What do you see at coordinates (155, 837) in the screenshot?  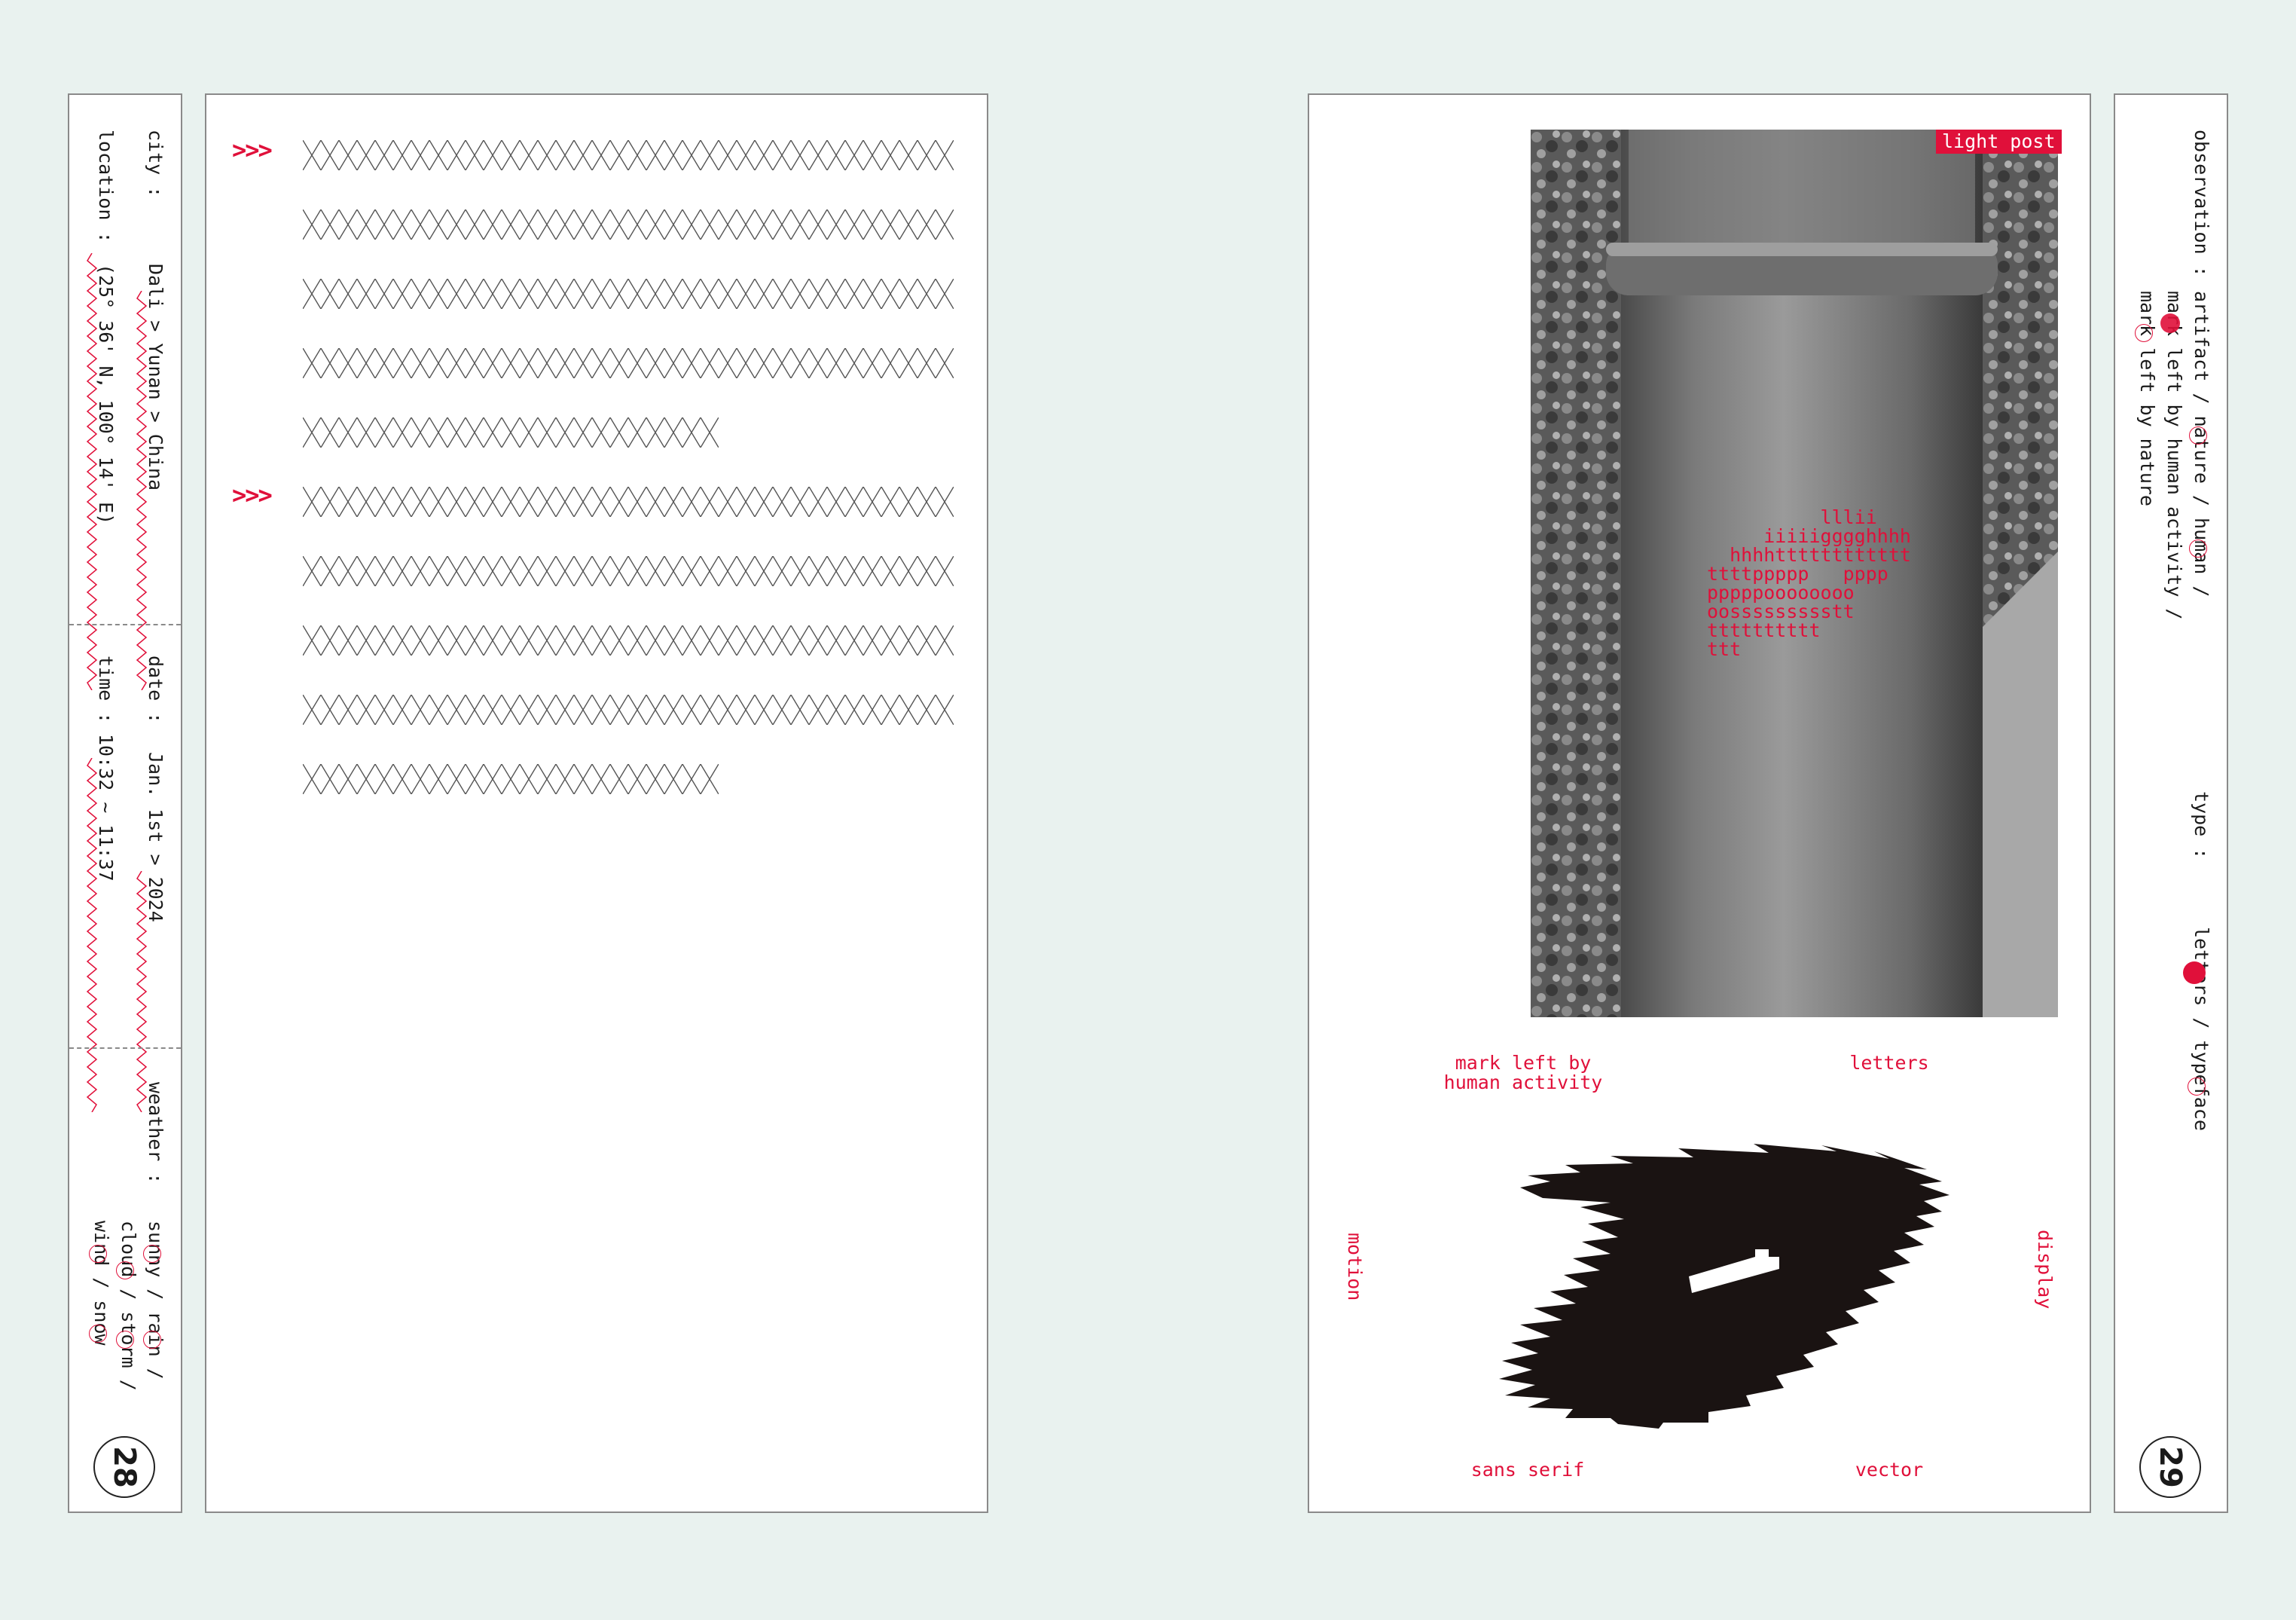 I see `date-value: Jan. 1st > 2024` at bounding box center [155, 837].